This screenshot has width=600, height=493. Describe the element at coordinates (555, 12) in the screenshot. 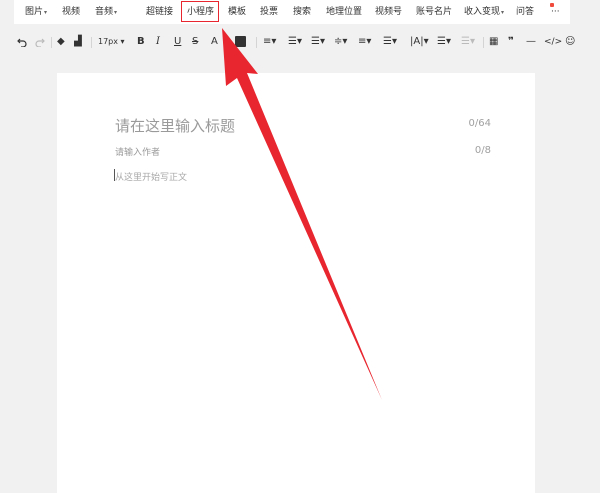

I see `more-menu-button: ···` at that location.